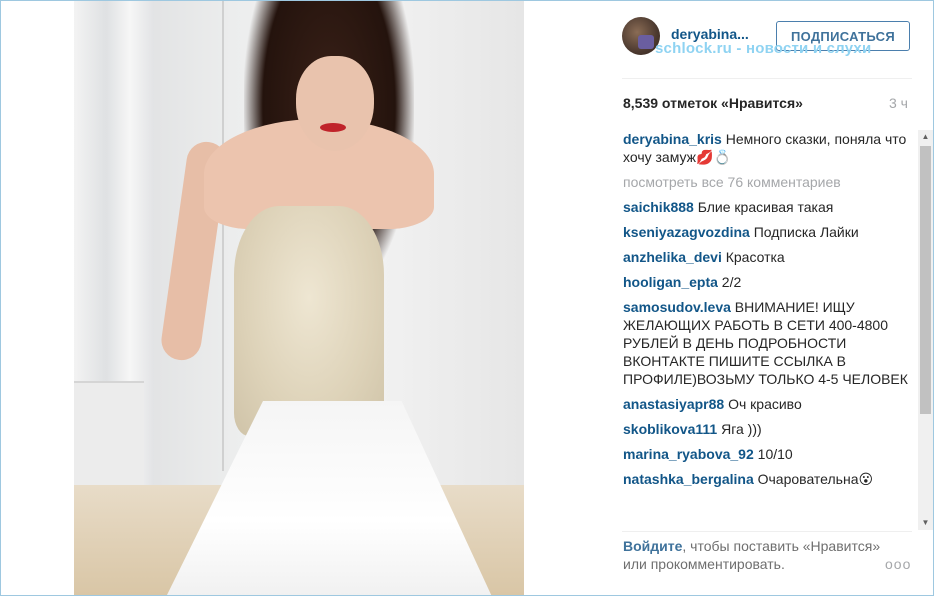 Image resolution: width=934 pixels, height=596 pixels. I want to click on comment-item: saichik888 Блие красивая такая, so click(769, 207).